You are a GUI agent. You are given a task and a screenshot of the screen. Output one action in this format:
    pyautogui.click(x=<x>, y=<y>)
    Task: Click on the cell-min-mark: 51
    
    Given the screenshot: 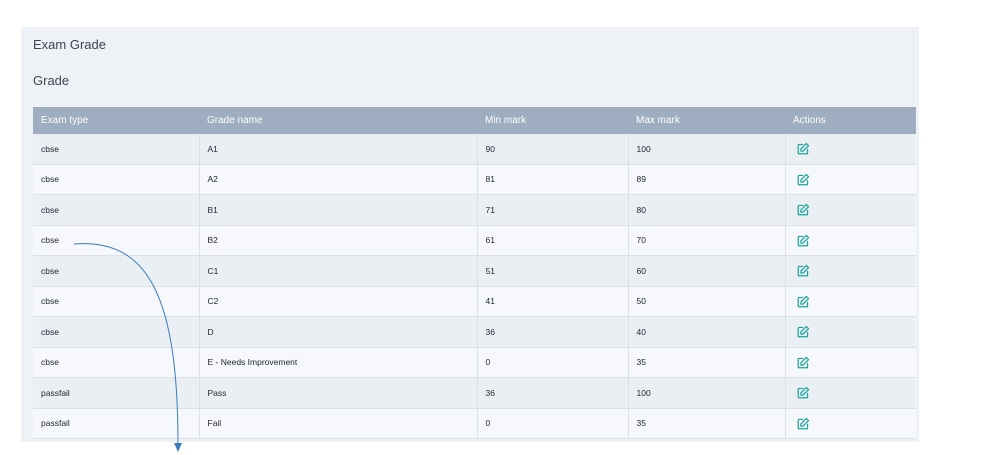 What is the action you would take?
    pyautogui.click(x=553, y=271)
    